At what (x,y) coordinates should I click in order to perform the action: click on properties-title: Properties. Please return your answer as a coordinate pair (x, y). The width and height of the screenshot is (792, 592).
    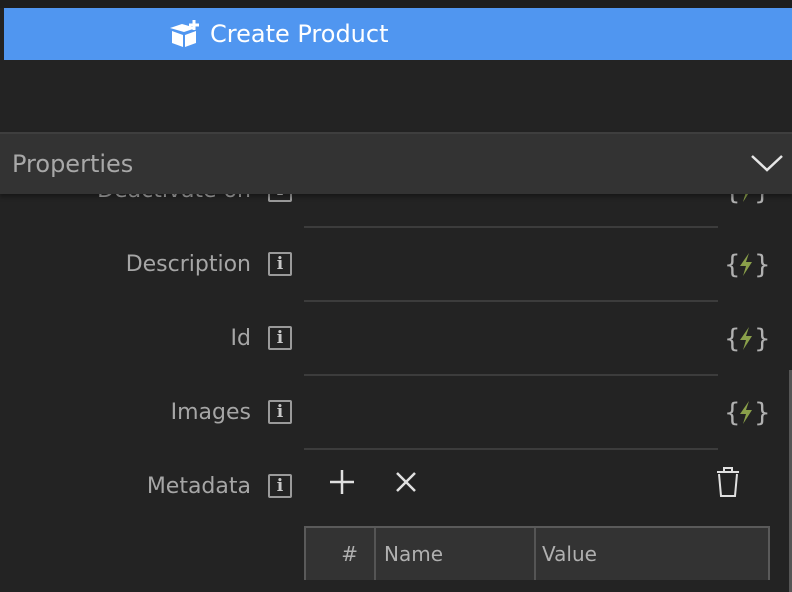
    Looking at the image, I should click on (73, 164).